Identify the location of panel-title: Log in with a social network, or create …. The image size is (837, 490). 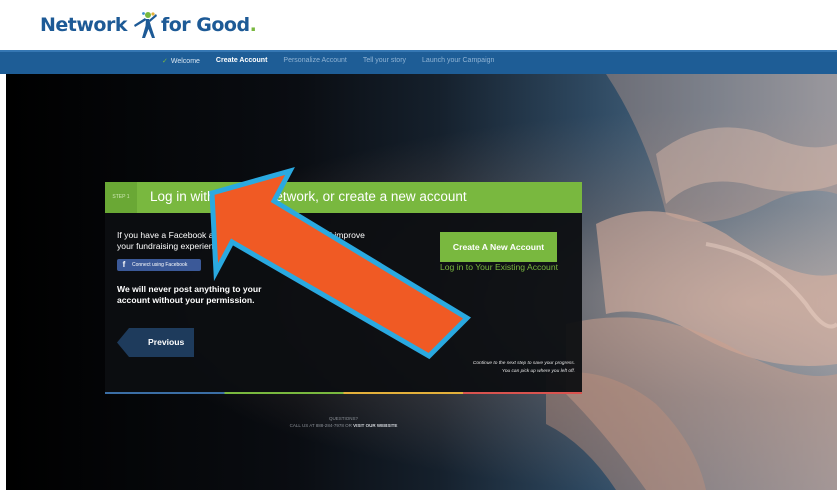
(308, 196).